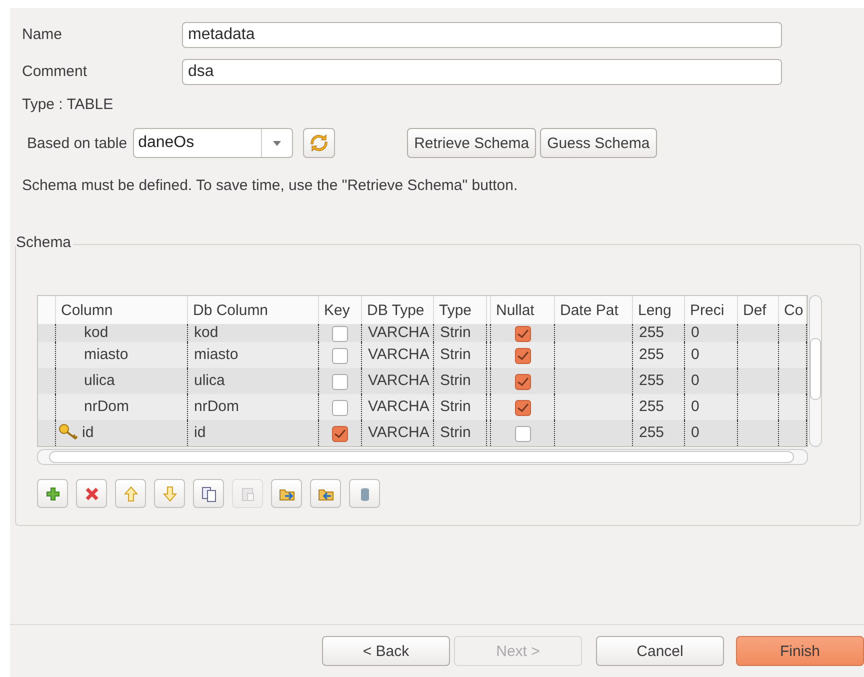  Describe the element at coordinates (248, 494) in the screenshot. I see `paste-icon` at that location.